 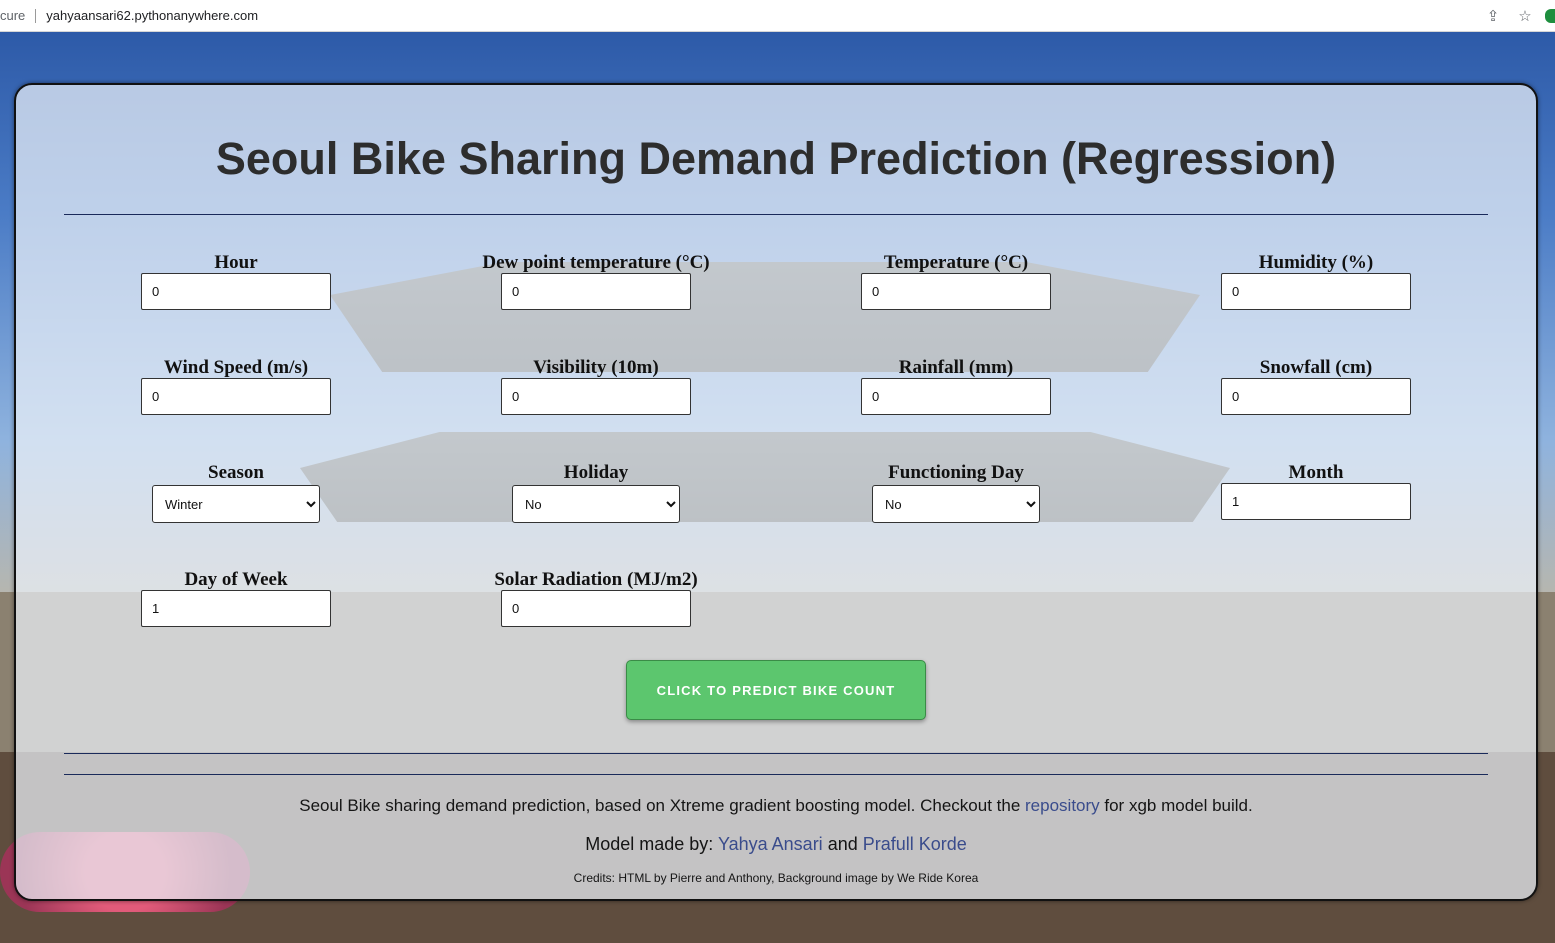 What do you see at coordinates (152, 15) in the screenshot?
I see `url-field: yahyaansari62.pythonanywhere.com` at bounding box center [152, 15].